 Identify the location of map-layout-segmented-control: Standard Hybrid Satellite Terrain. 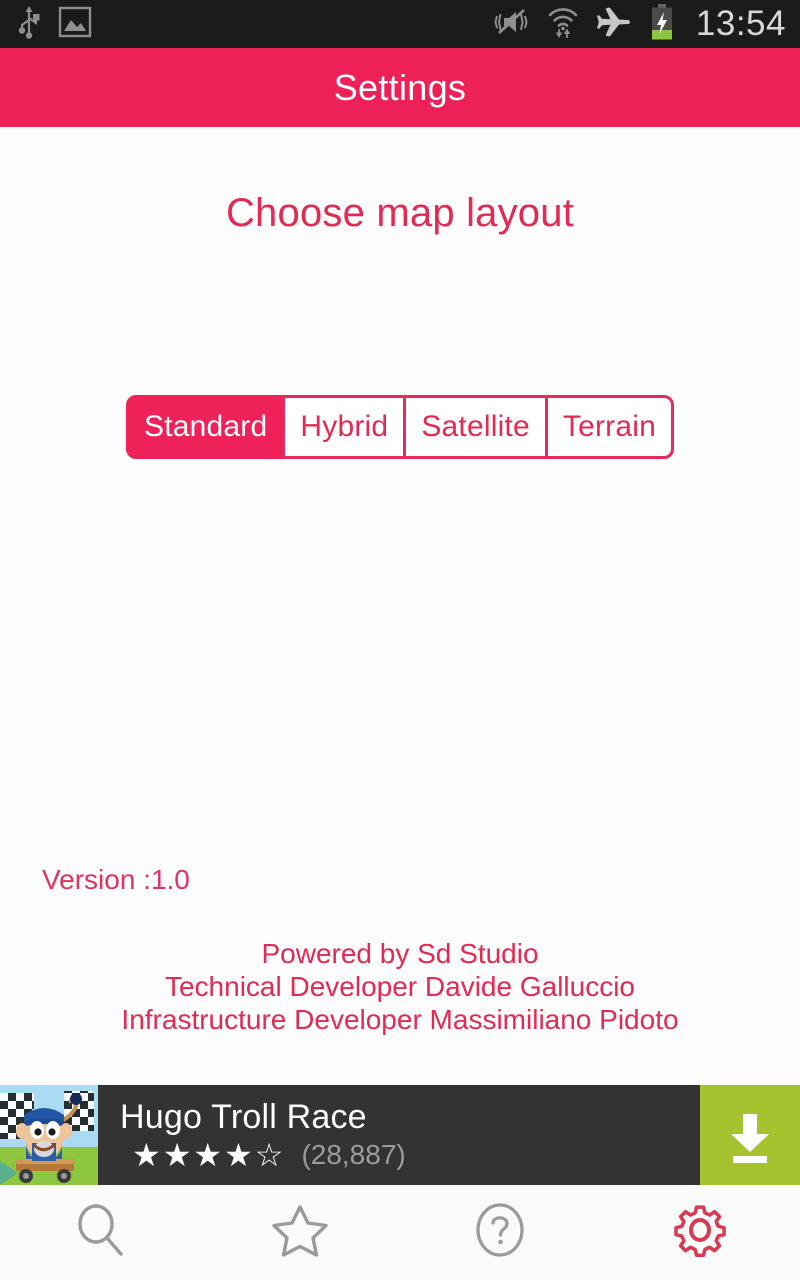
(400, 427).